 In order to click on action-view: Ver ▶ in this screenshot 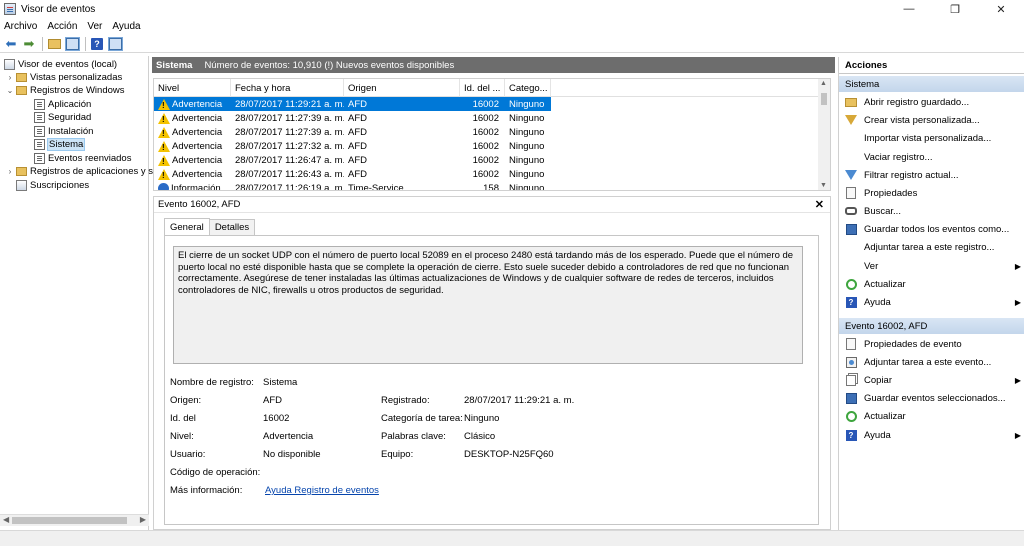, I will do `click(931, 266)`.